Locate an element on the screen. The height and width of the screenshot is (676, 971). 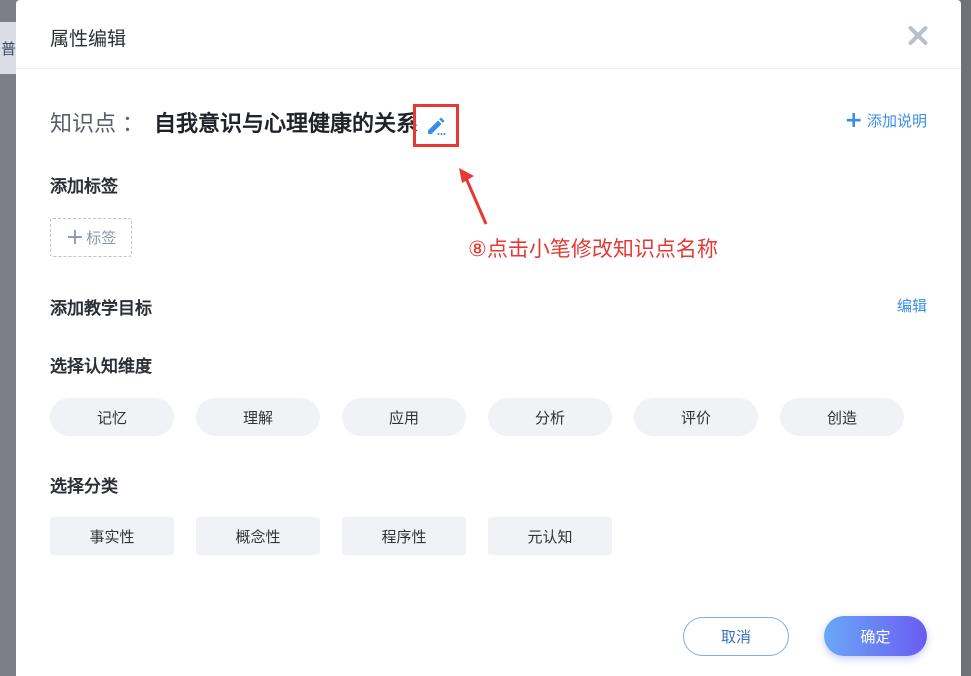
add-description-label: 添加说明 is located at coordinates (896, 121).